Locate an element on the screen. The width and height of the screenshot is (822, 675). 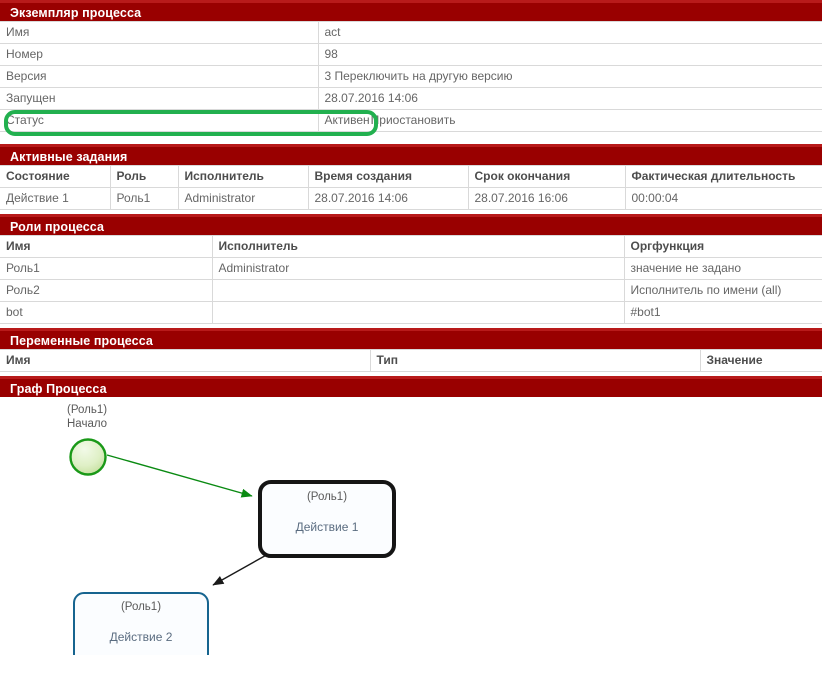
cell-duration: 00:00:04 is located at coordinates (723, 198).